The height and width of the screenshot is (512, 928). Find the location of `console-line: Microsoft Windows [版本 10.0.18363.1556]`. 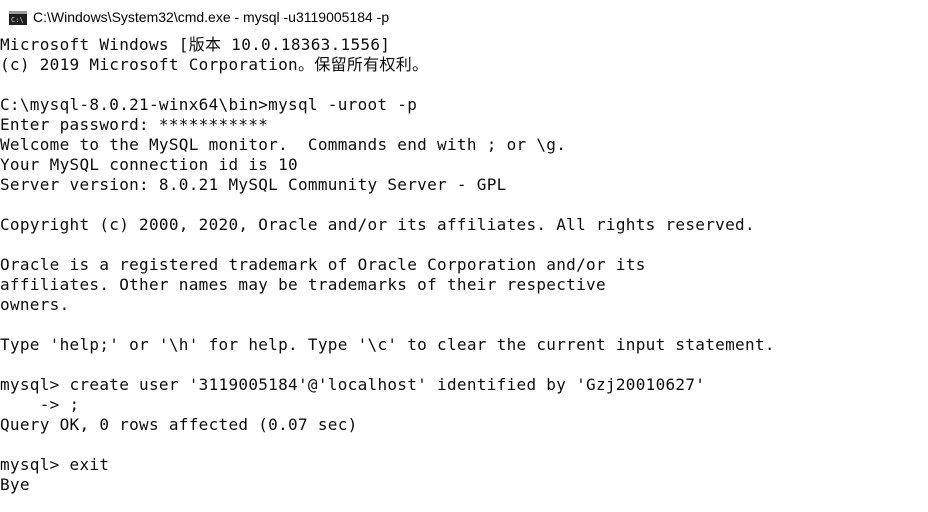

console-line: Microsoft Windows [版本 10.0.18363.1556] is located at coordinates (195, 44).